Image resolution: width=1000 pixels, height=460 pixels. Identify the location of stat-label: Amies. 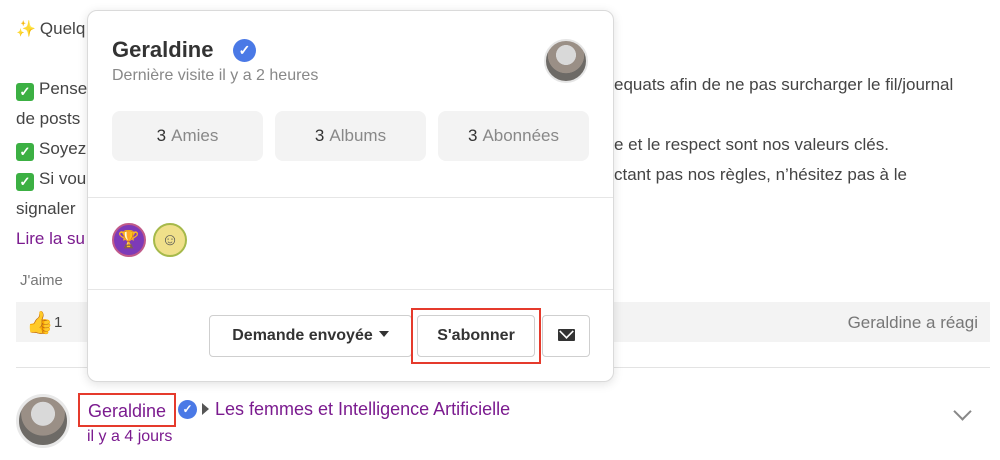
(195, 135).